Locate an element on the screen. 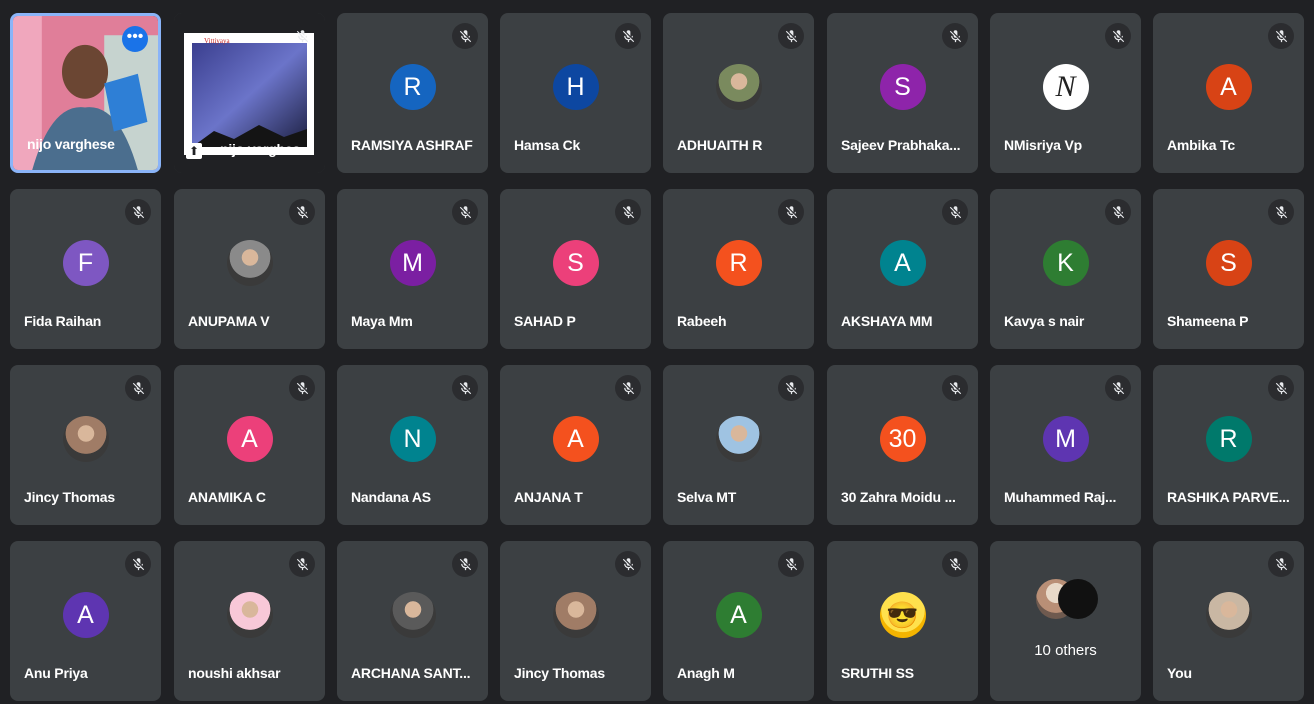 Image resolution: width=1314 pixels, height=704 pixels. participant-tile: A Anu Priya is located at coordinates (85, 621).